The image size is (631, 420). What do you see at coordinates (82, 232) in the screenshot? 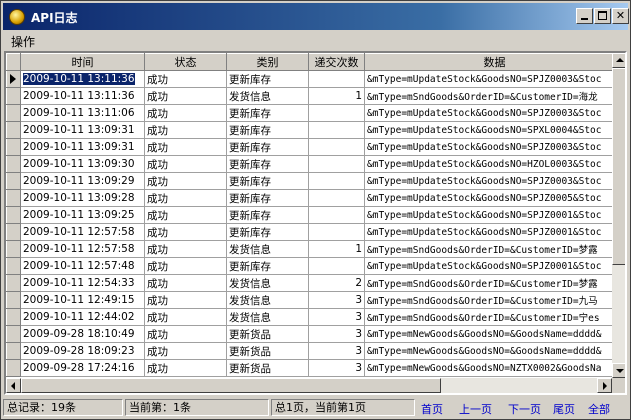
I see `cell-time: 2009-10-11 12:57:58` at bounding box center [82, 232].